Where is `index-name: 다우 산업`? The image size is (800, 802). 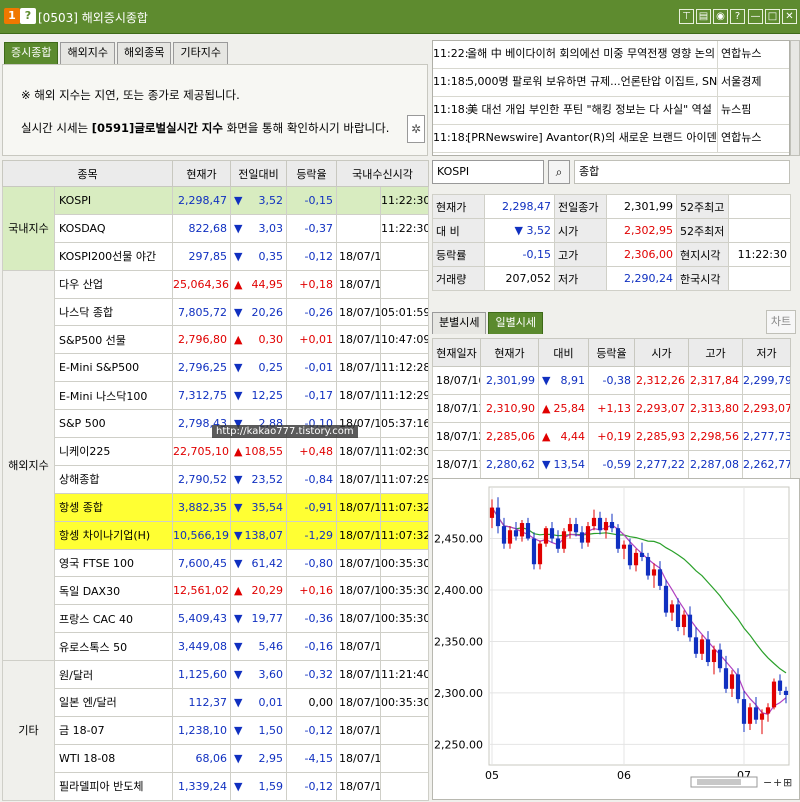 index-name: 다우 산업 is located at coordinates (113, 284).